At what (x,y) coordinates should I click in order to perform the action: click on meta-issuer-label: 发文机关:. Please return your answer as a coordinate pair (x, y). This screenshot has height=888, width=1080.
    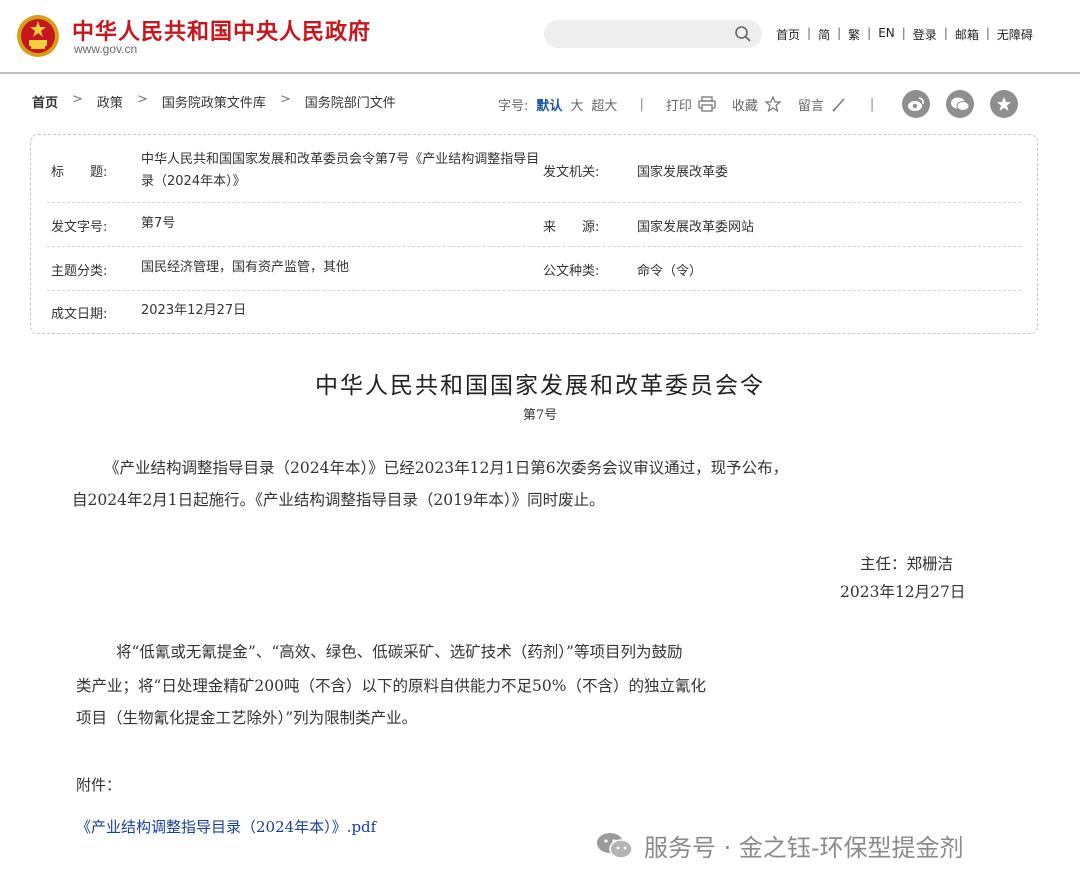
    Looking at the image, I should click on (571, 172).